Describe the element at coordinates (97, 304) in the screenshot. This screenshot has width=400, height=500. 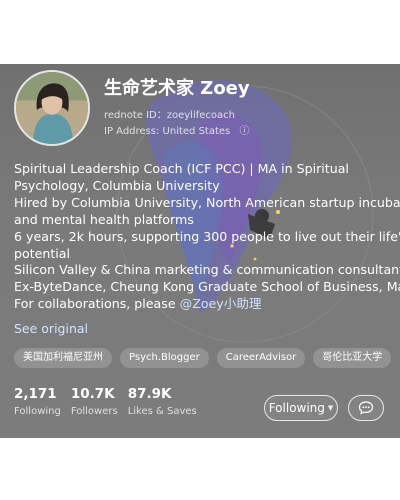
I see `bio-collab-text: For collaborations, please` at that location.